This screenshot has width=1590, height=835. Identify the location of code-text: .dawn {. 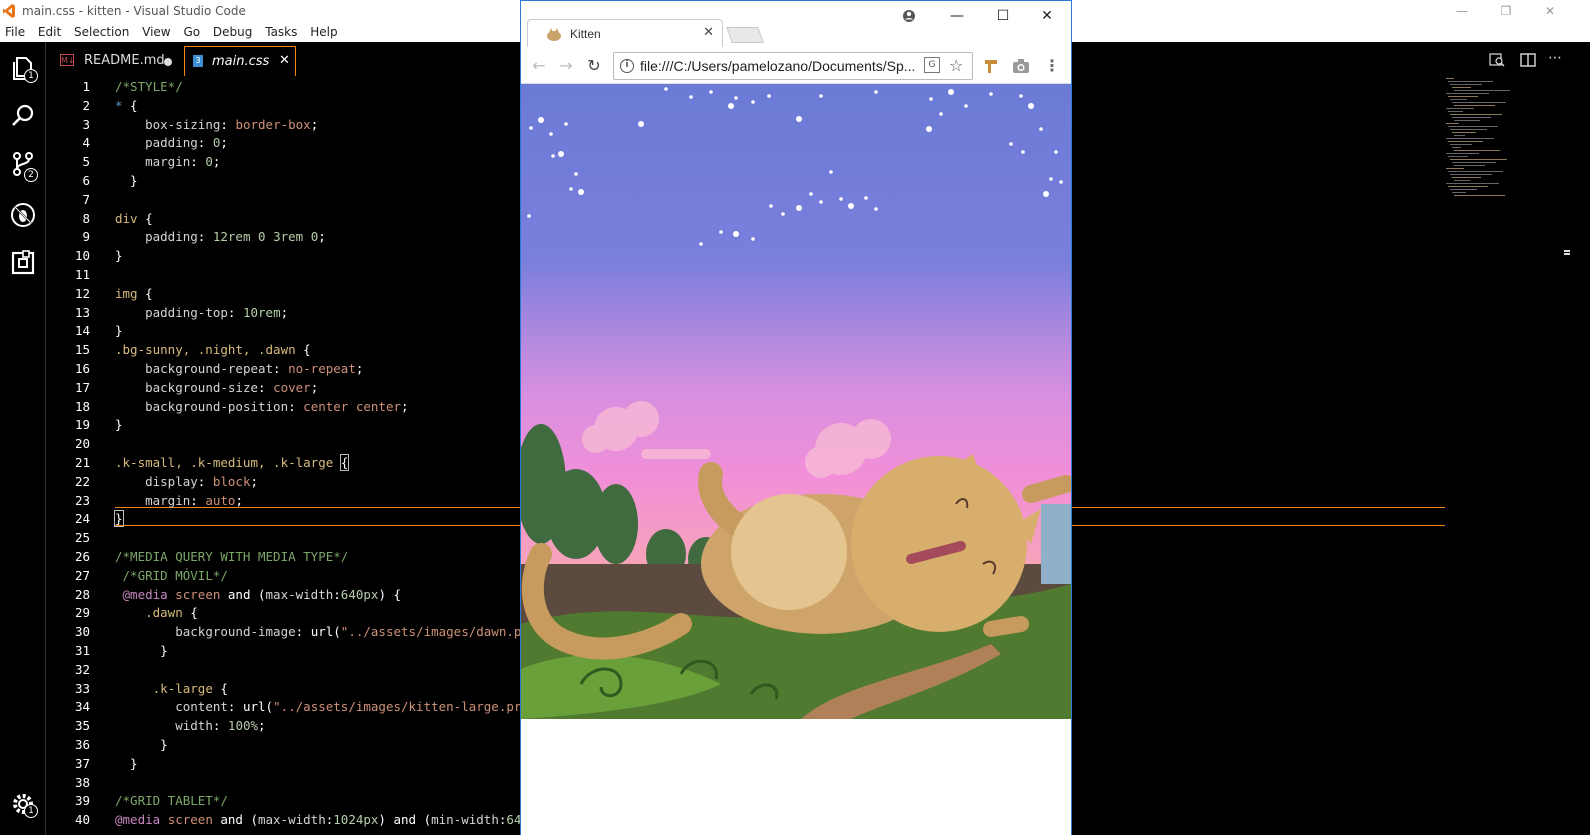
(156, 612).